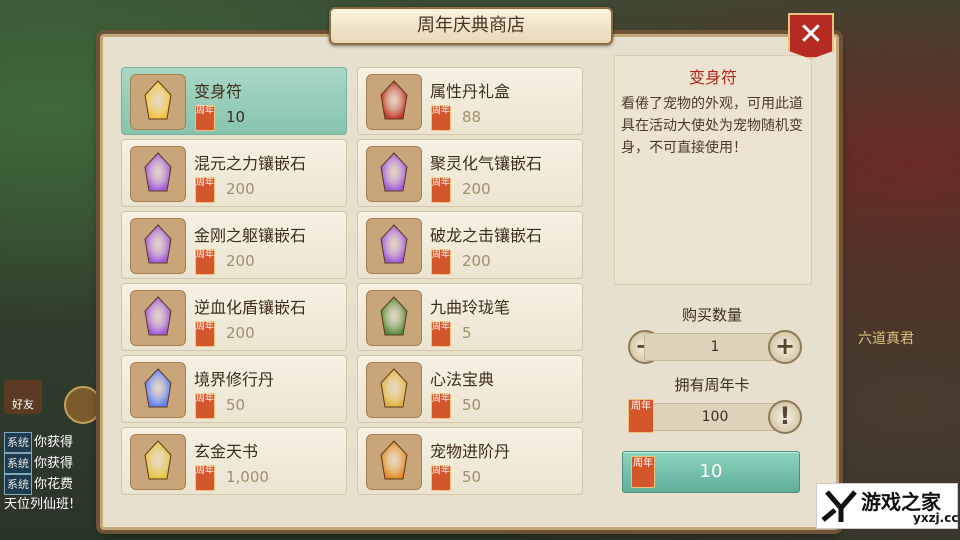 The width and height of the screenshot is (960, 540). What do you see at coordinates (158, 102) in the screenshot?
I see `transform-talisman-icon` at bounding box center [158, 102].